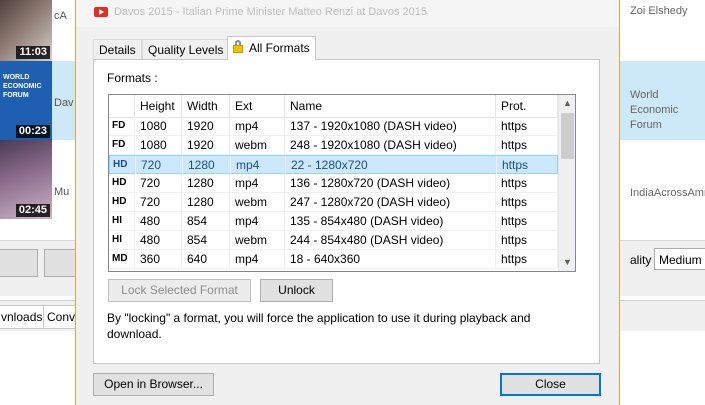  Describe the element at coordinates (26, 100) in the screenshot. I see `video-thumbnail: WORLD ECONOMIC FORUM 00:23` at that location.